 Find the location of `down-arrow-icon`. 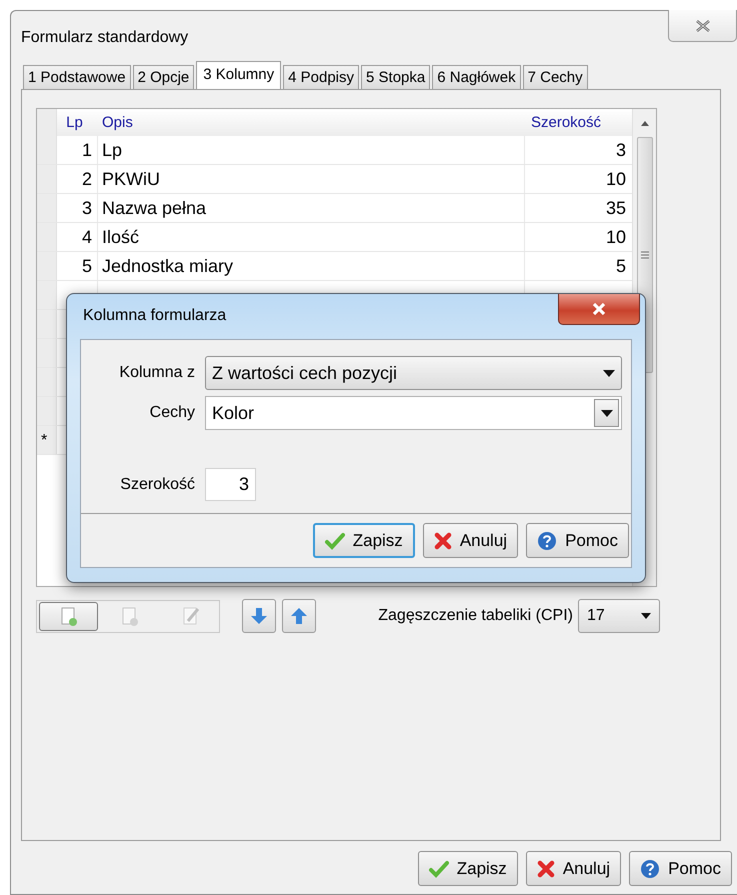

down-arrow-icon is located at coordinates (259, 616).